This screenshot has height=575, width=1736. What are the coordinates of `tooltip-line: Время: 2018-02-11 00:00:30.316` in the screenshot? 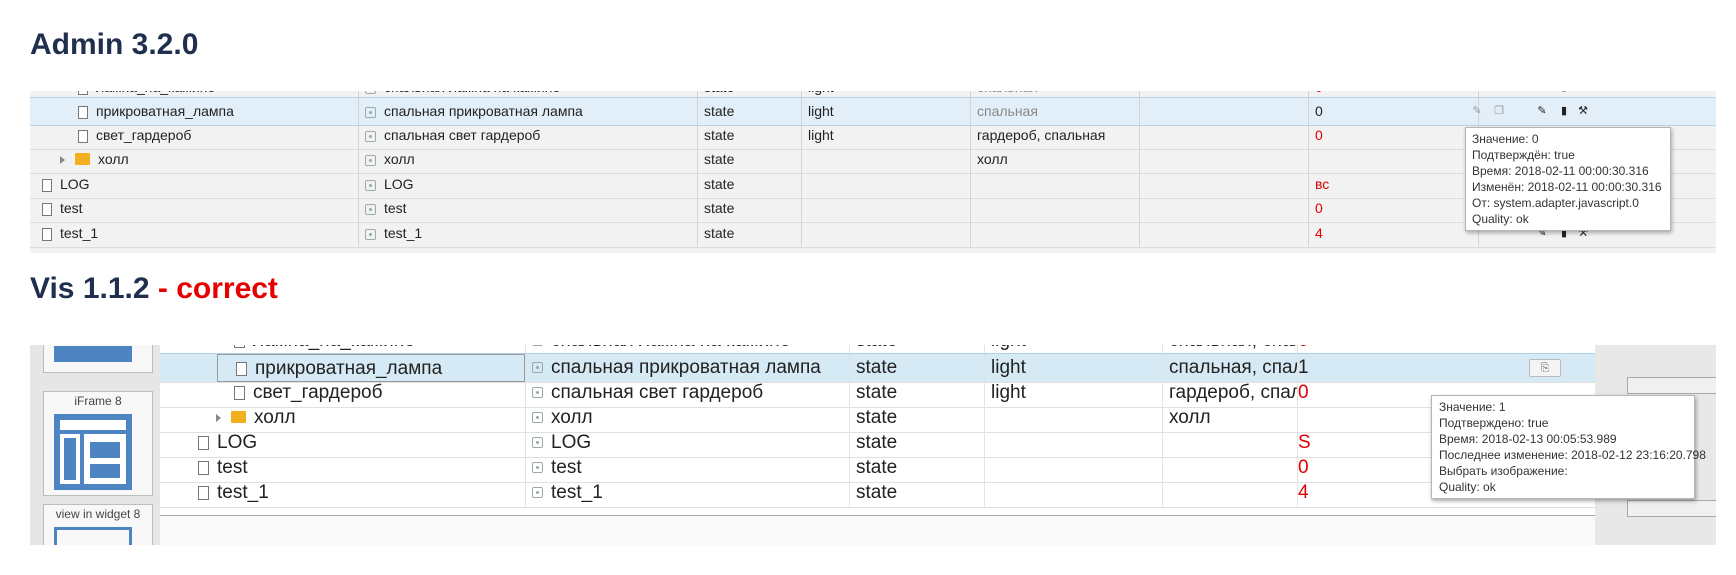 It's located at (1560, 171).